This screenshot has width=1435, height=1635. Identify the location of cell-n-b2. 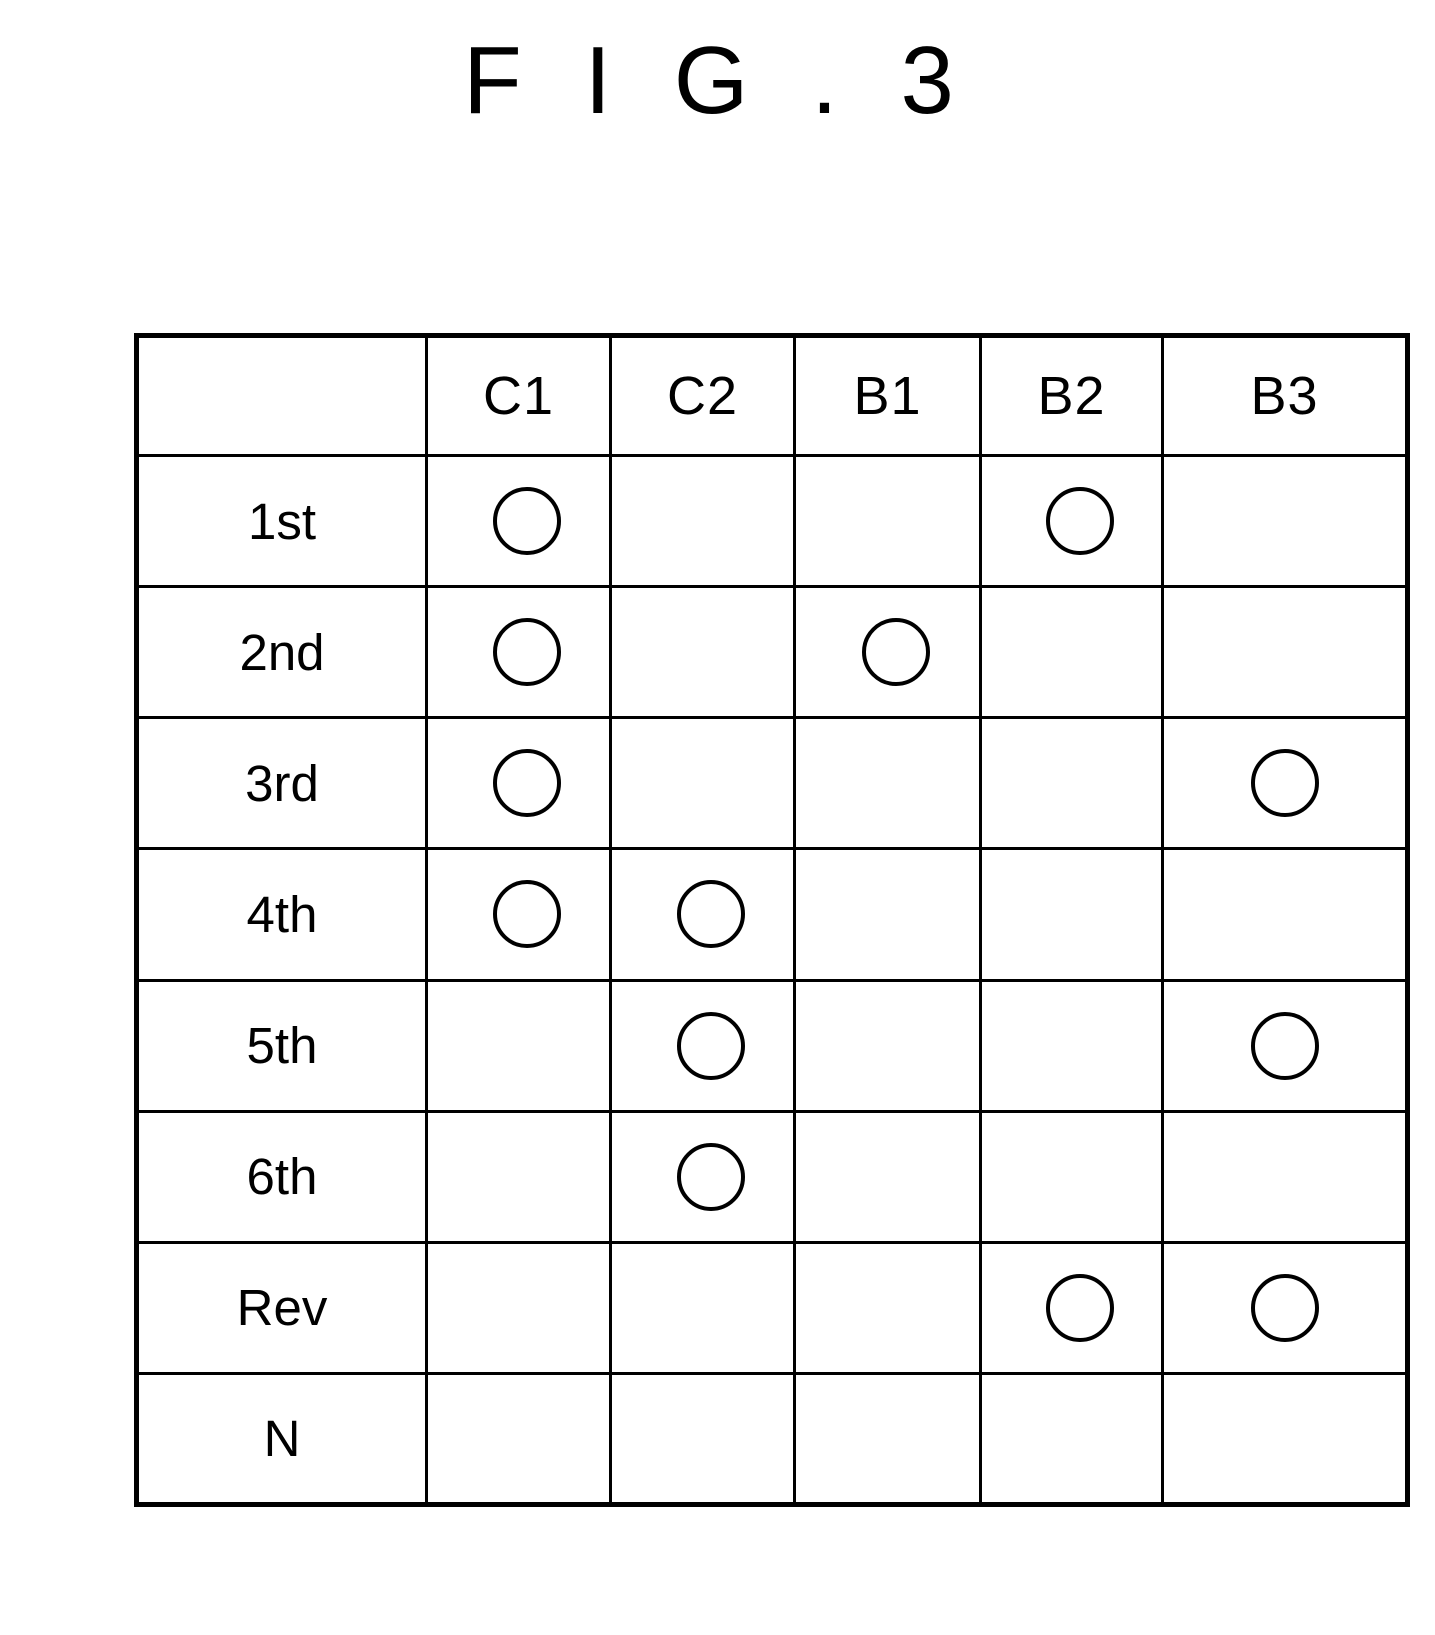
(1071, 1439).